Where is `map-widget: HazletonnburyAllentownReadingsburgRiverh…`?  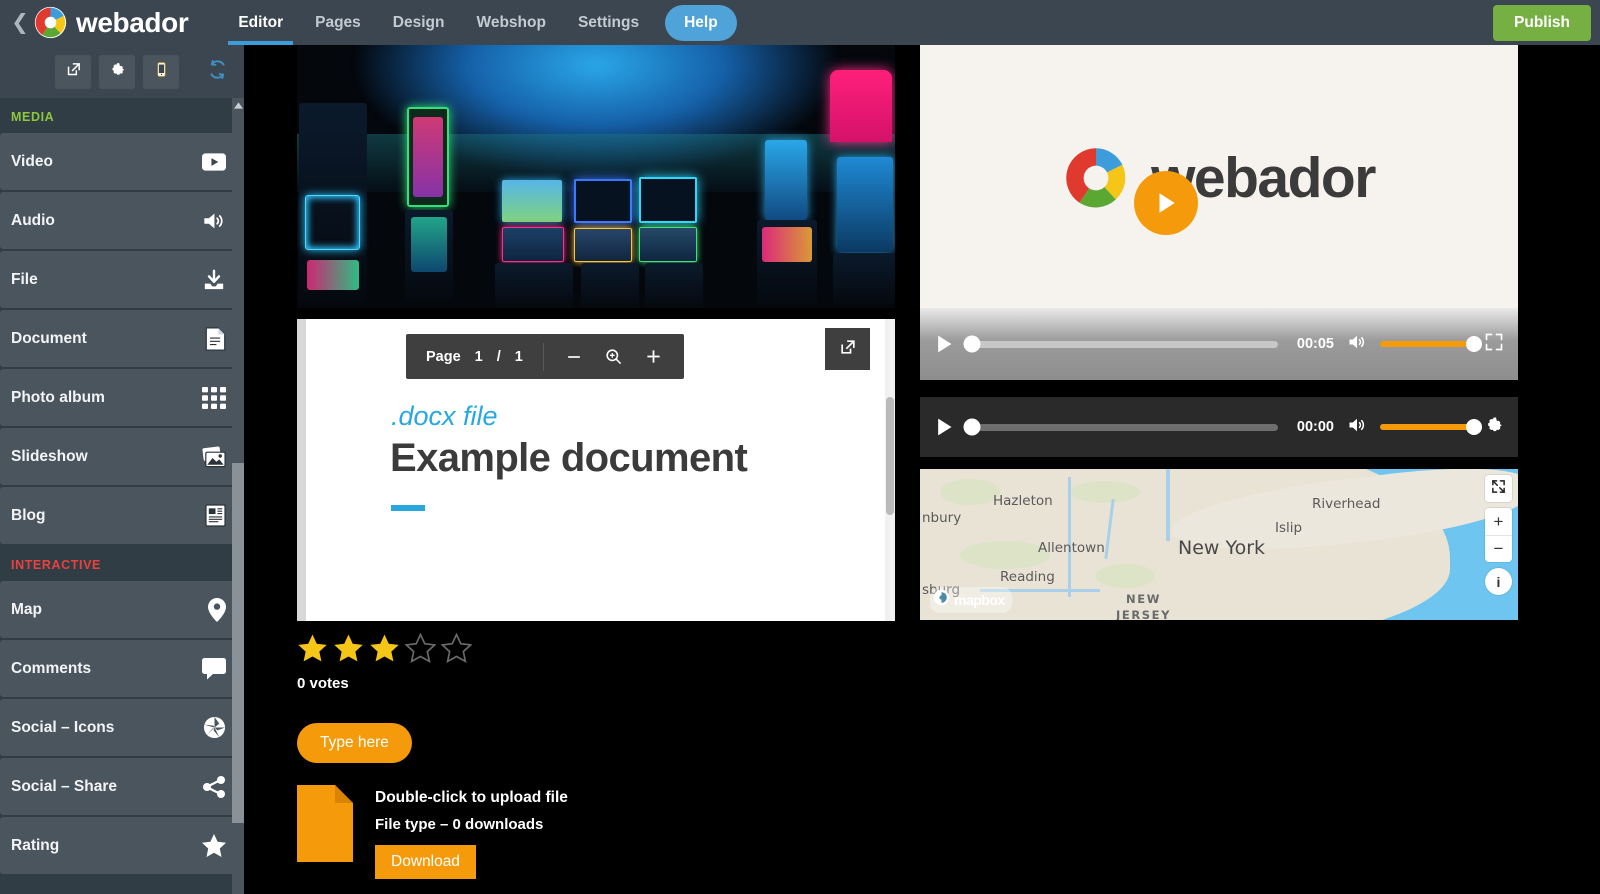 map-widget: HazletonnburyAllentownReadingsburgRiverh… is located at coordinates (1219, 544).